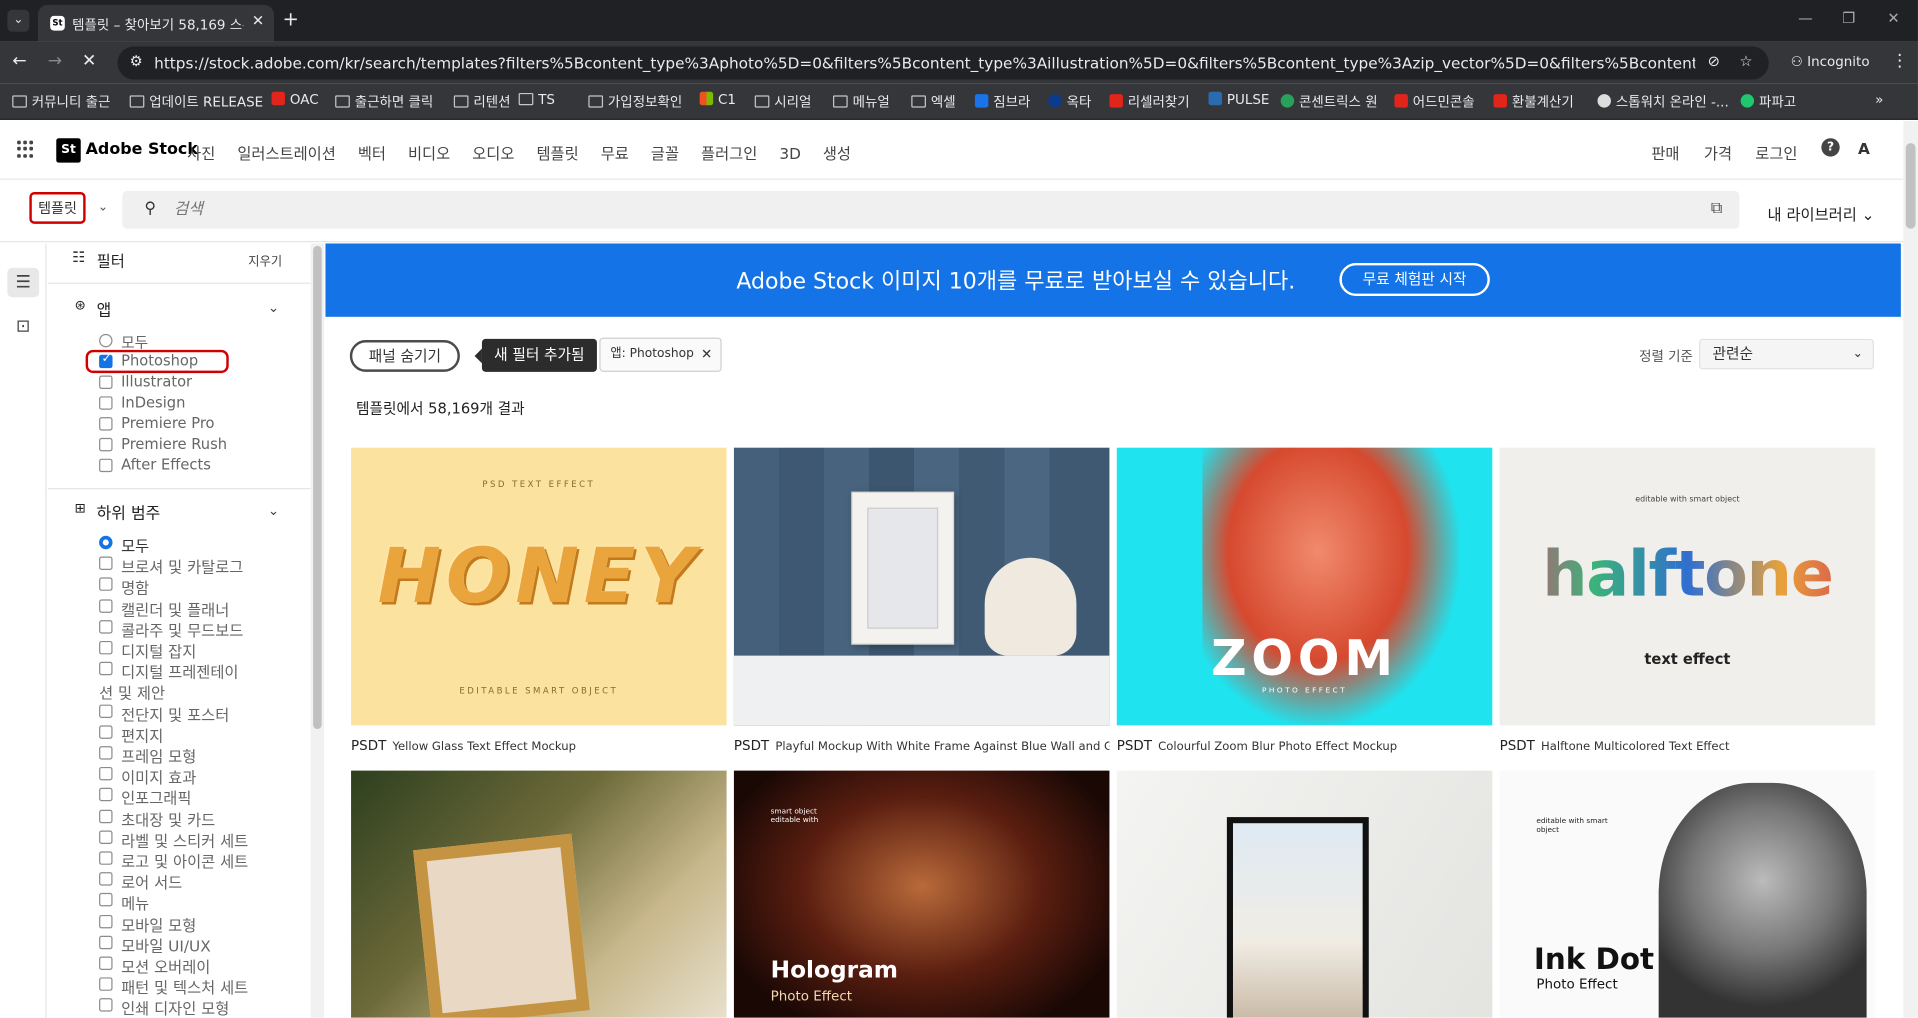 Image resolution: width=1918 pixels, height=1018 pixels. Describe the element at coordinates (136, 61) in the screenshot. I see `site-info-icon: ⚙` at that location.